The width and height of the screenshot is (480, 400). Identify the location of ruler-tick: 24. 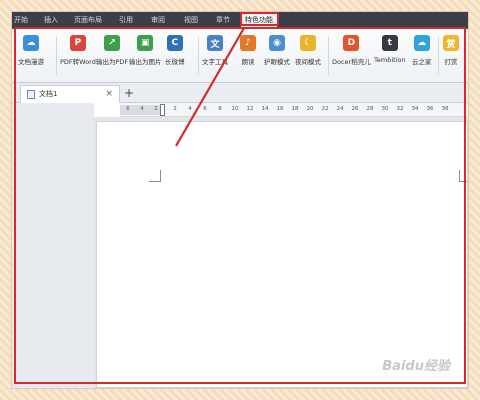
(340, 109).